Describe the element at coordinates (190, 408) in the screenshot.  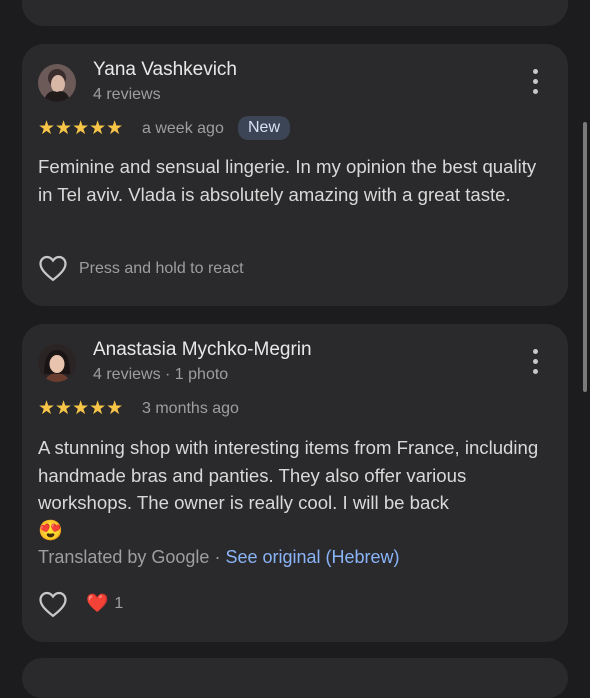
I see `review-date: 3 months ago` at that location.